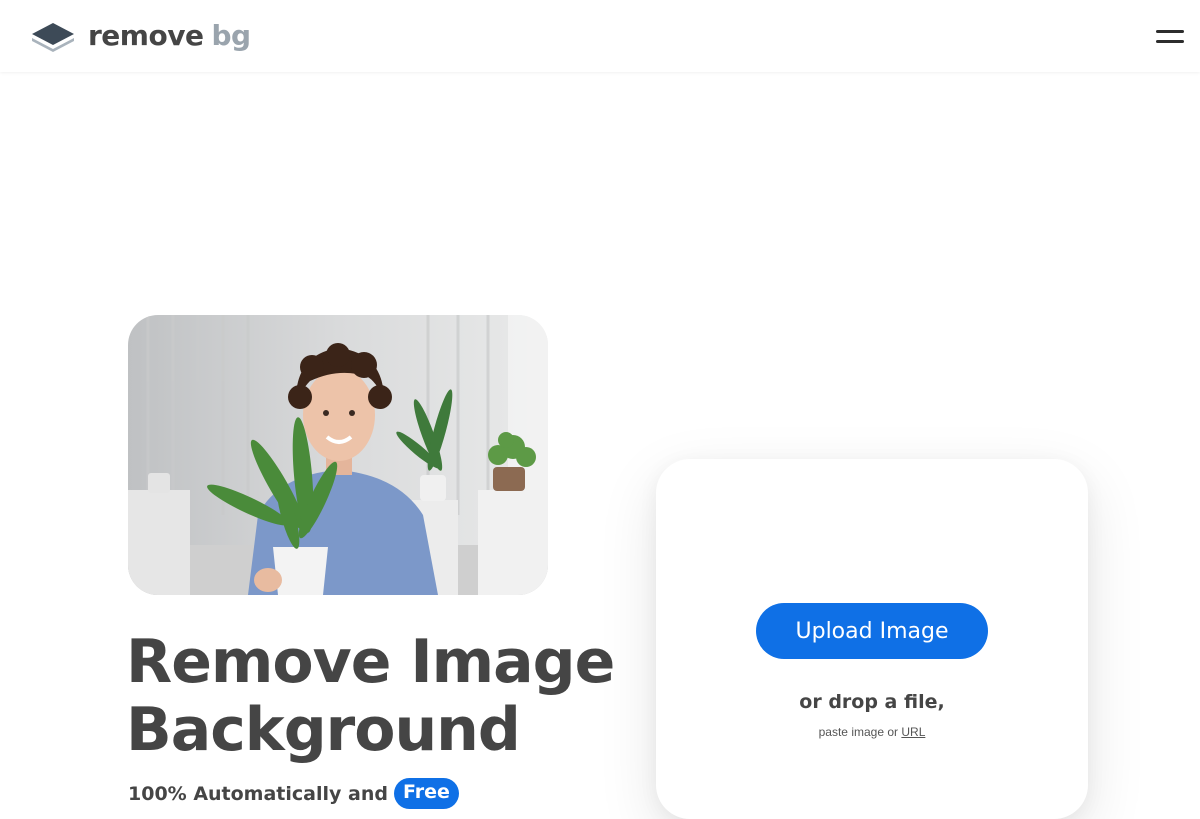  I want to click on headline-line-2: Background, so click(323, 730).